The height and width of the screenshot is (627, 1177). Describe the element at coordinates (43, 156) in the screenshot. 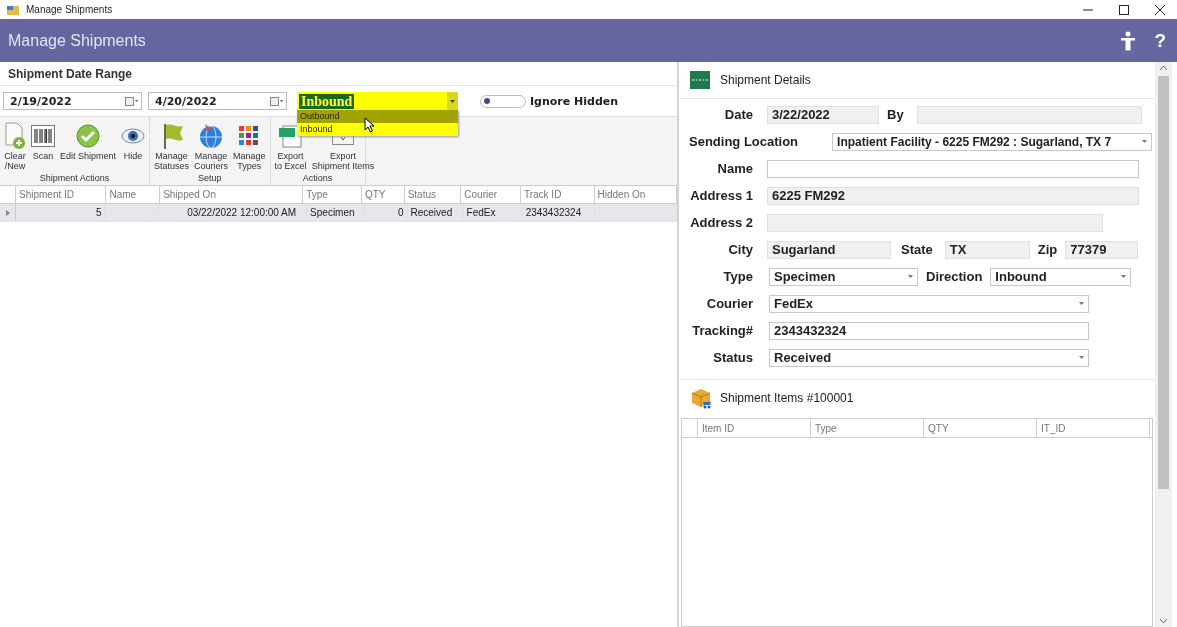

I see `ribbon-button: Scan` at that location.